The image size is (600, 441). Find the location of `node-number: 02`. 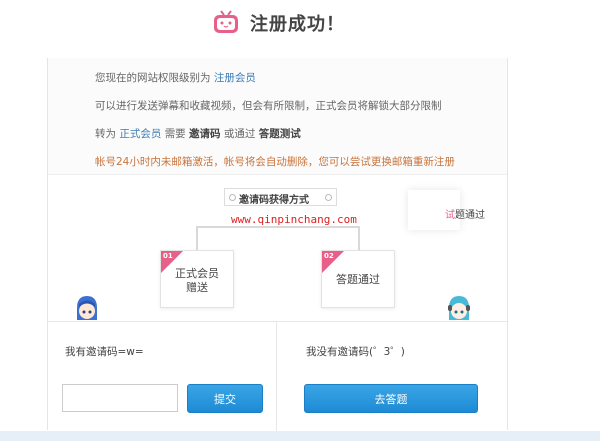

node-number: 02 is located at coordinates (329, 256).